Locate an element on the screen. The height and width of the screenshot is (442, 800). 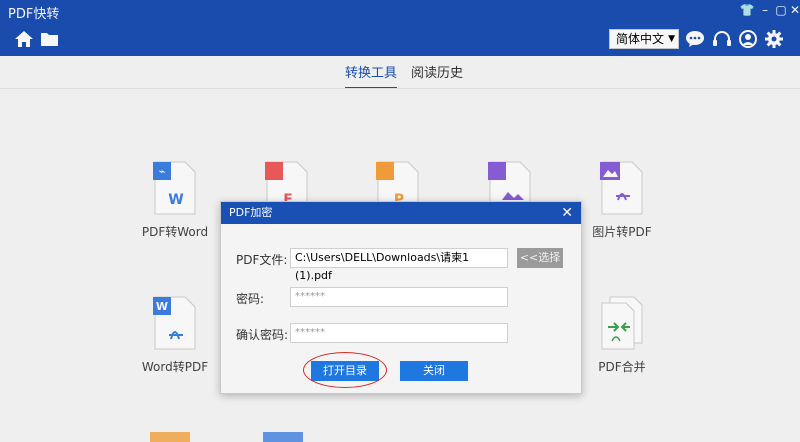
password-field: ****** is located at coordinates (399, 297).